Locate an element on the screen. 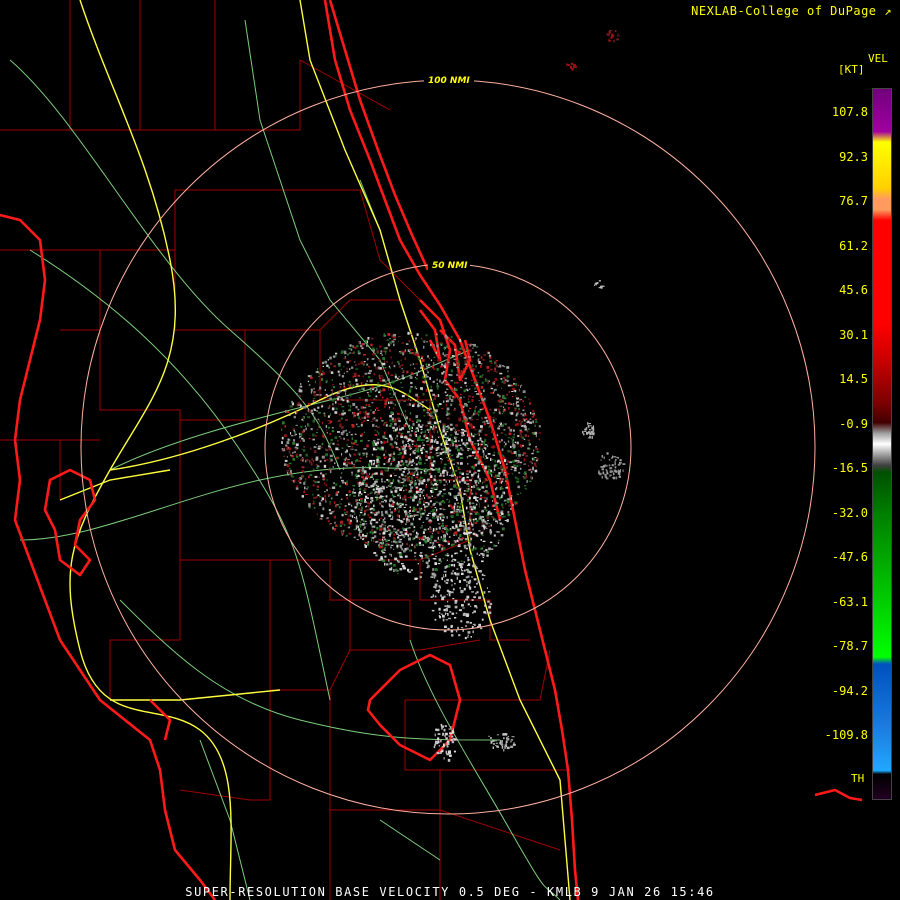 This screenshot has height=900, width=900. legend-product: VEL is located at coordinates (878, 58).